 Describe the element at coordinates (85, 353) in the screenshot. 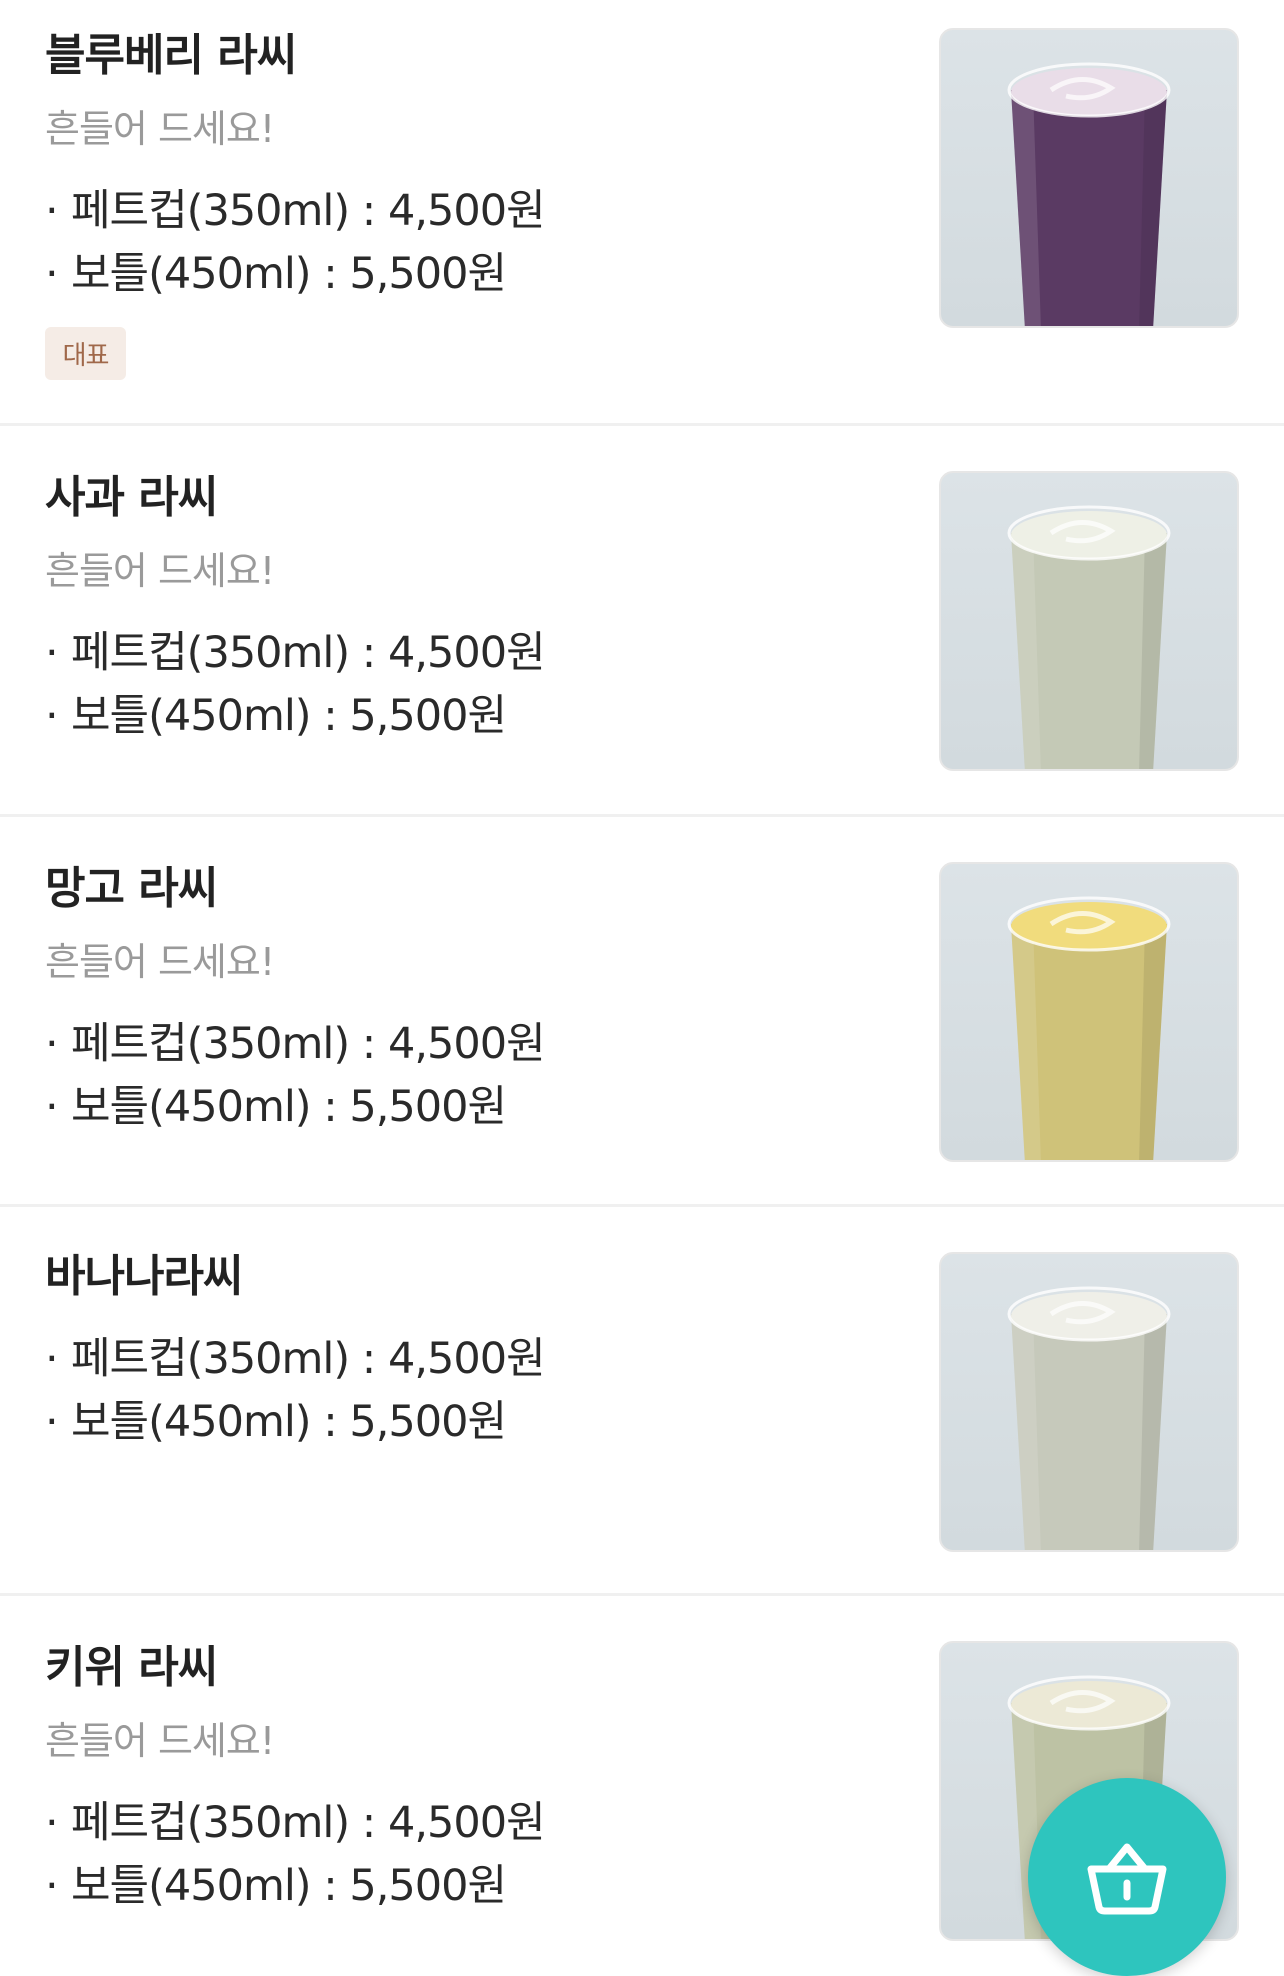

I see `signature-badge: 대표` at that location.